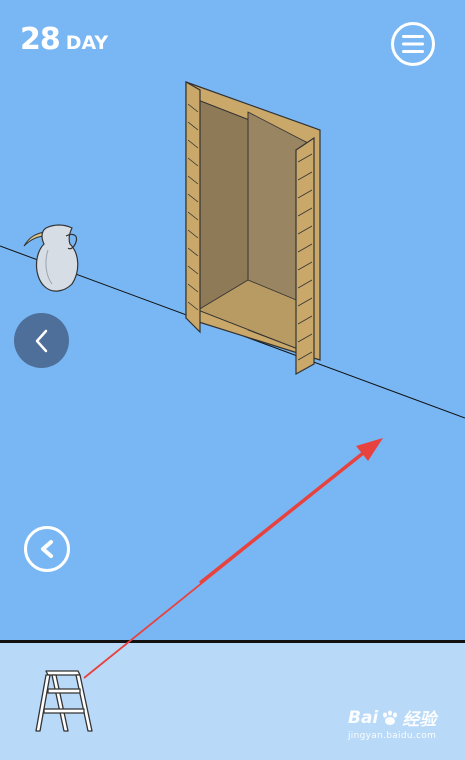  What do you see at coordinates (392, 736) in the screenshot?
I see `watermark-url: jingyan.baidu.com` at bounding box center [392, 736].